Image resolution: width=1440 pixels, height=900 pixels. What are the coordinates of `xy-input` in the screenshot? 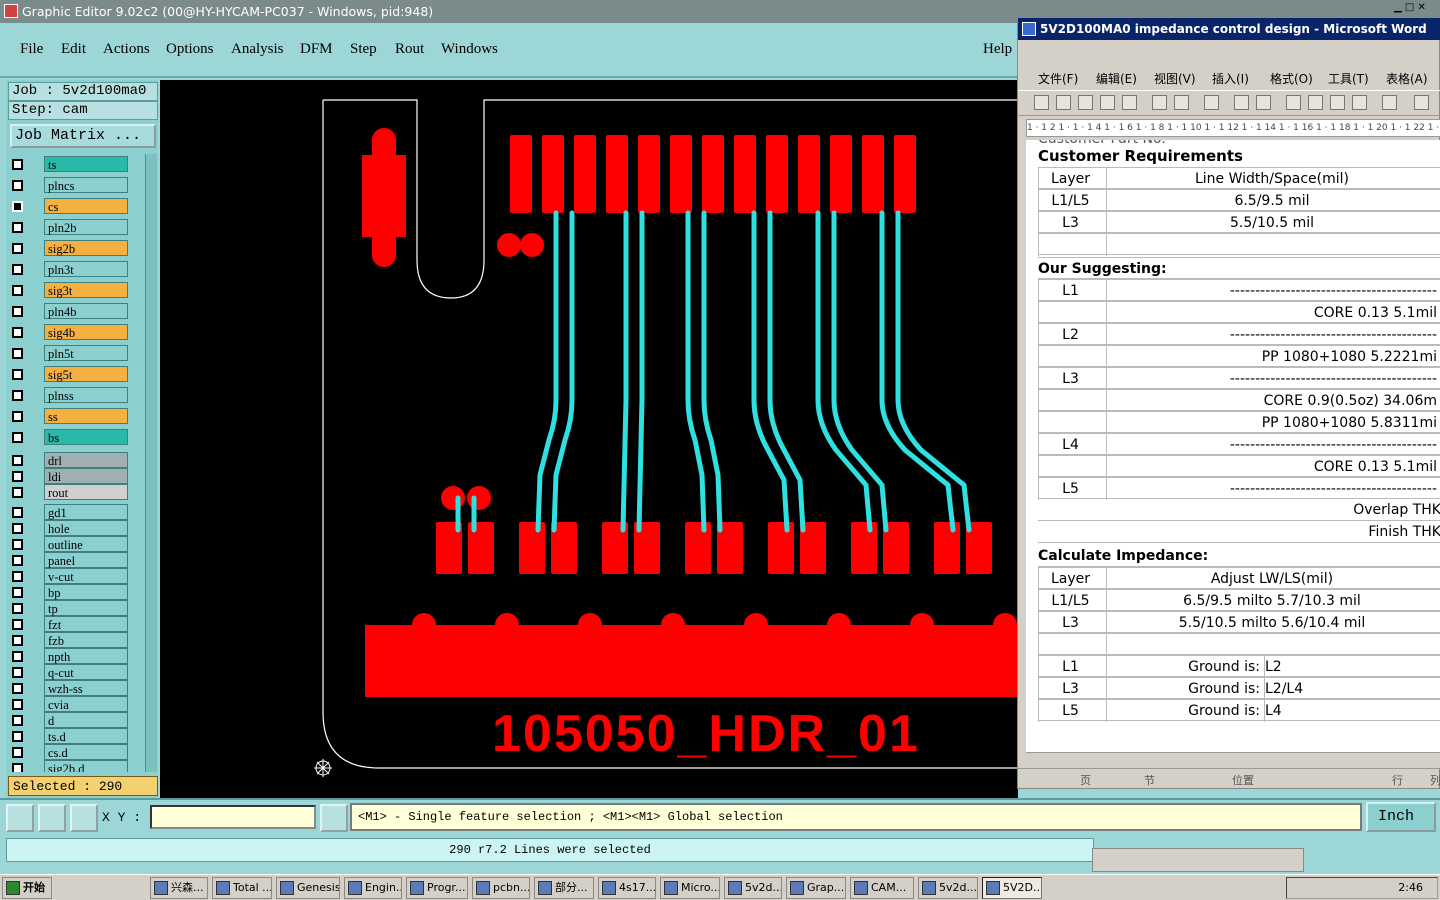 It's located at (233, 817).